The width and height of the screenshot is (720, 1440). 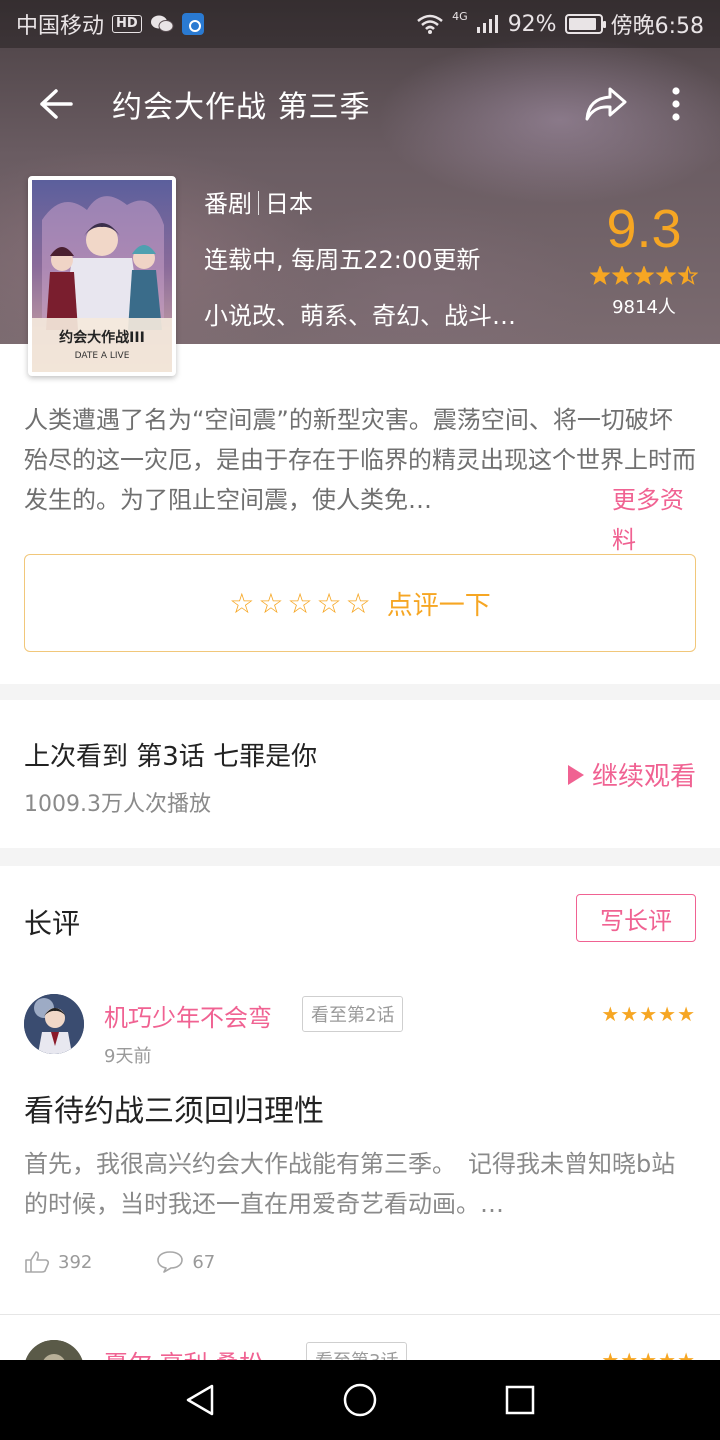 What do you see at coordinates (241, 107) in the screenshot?
I see `page-title: 约会大作战 第三季` at bounding box center [241, 107].